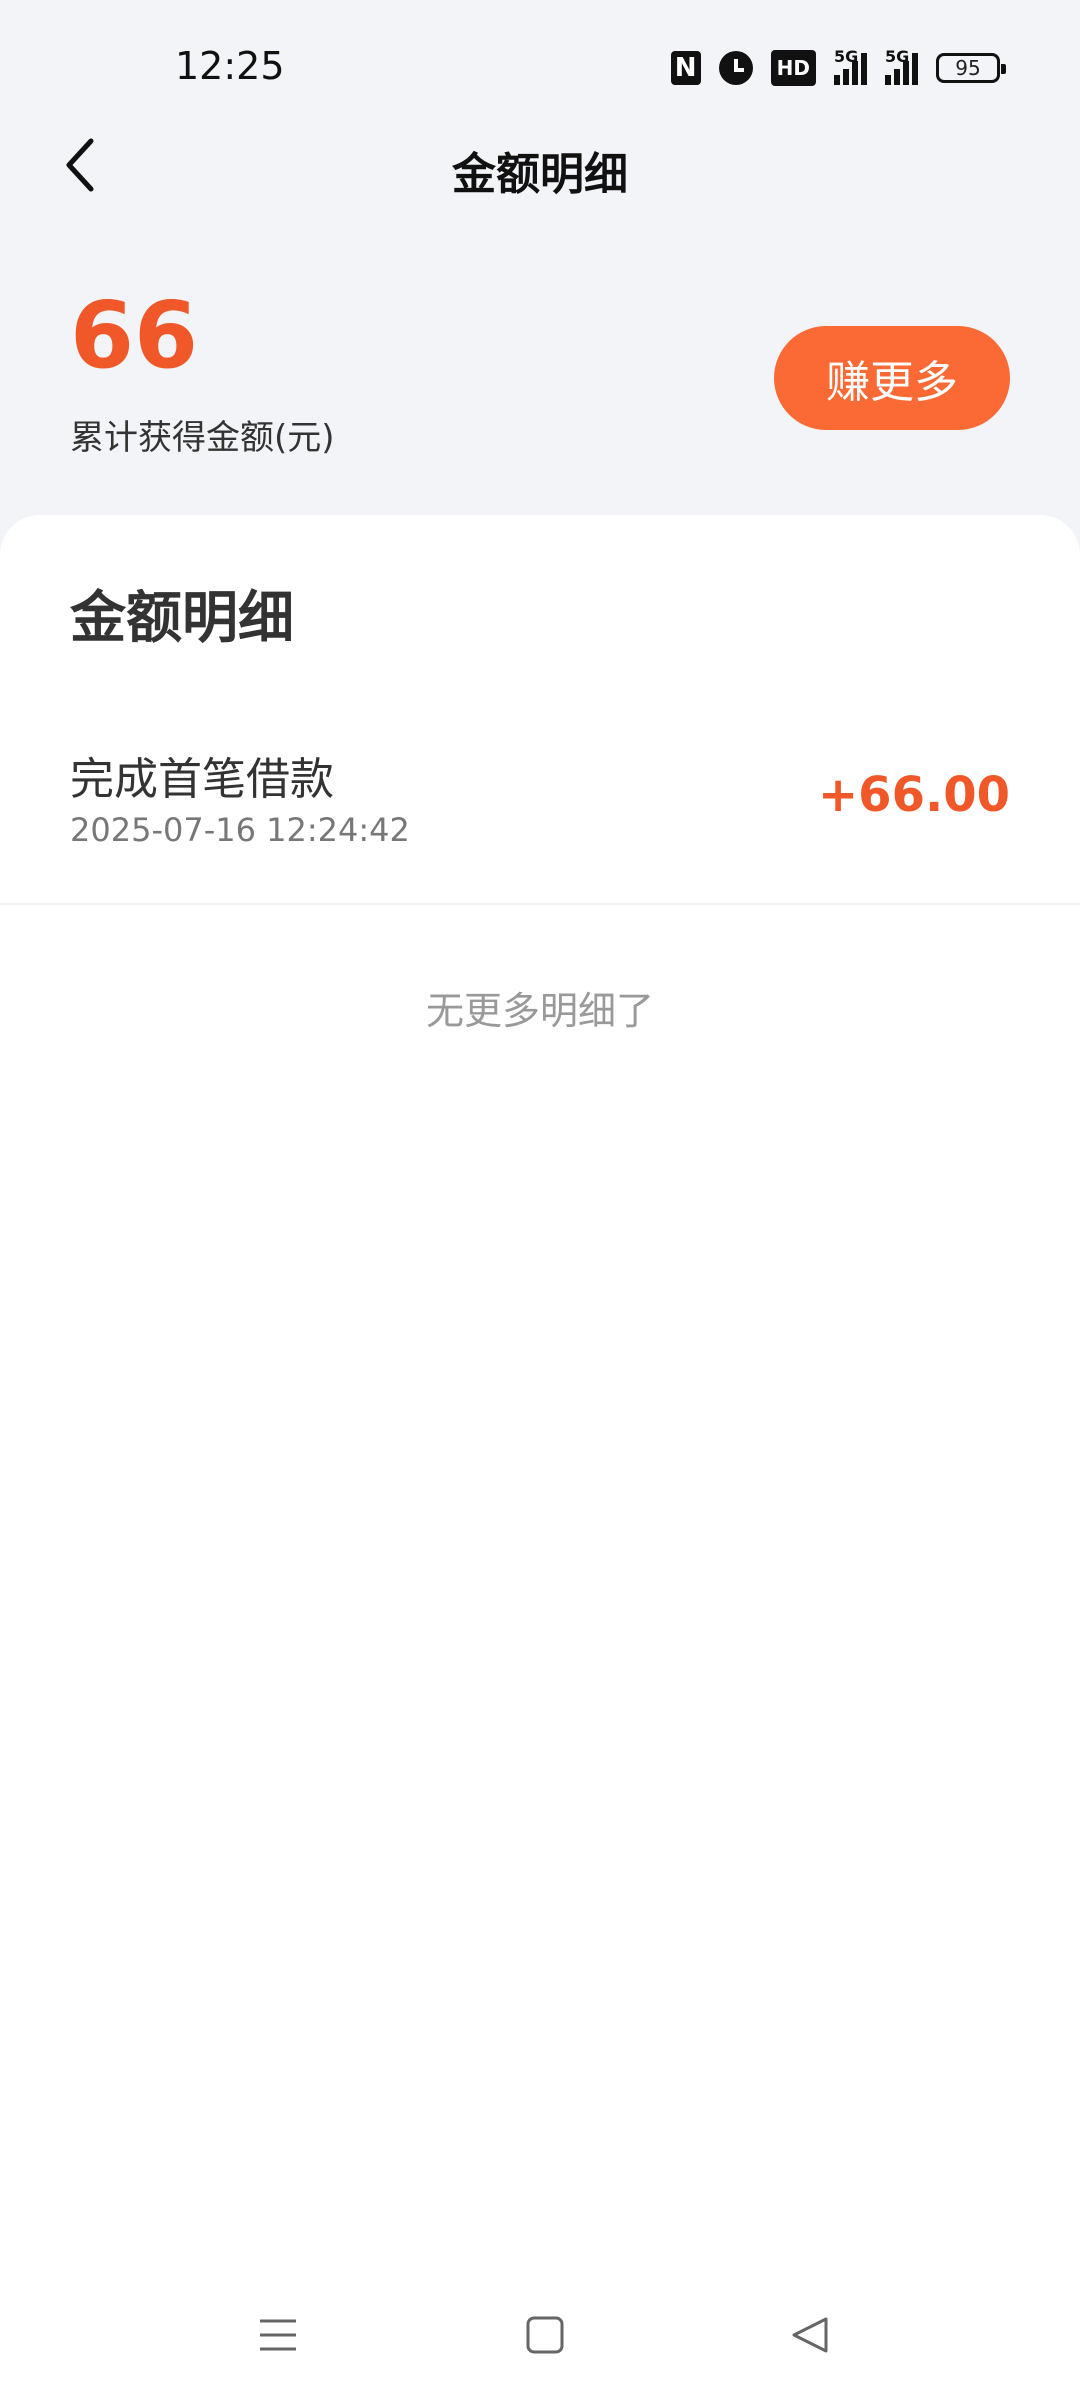 This screenshot has height=2400, width=1080. What do you see at coordinates (230, 66) in the screenshot?
I see `status-time: 12:25` at bounding box center [230, 66].